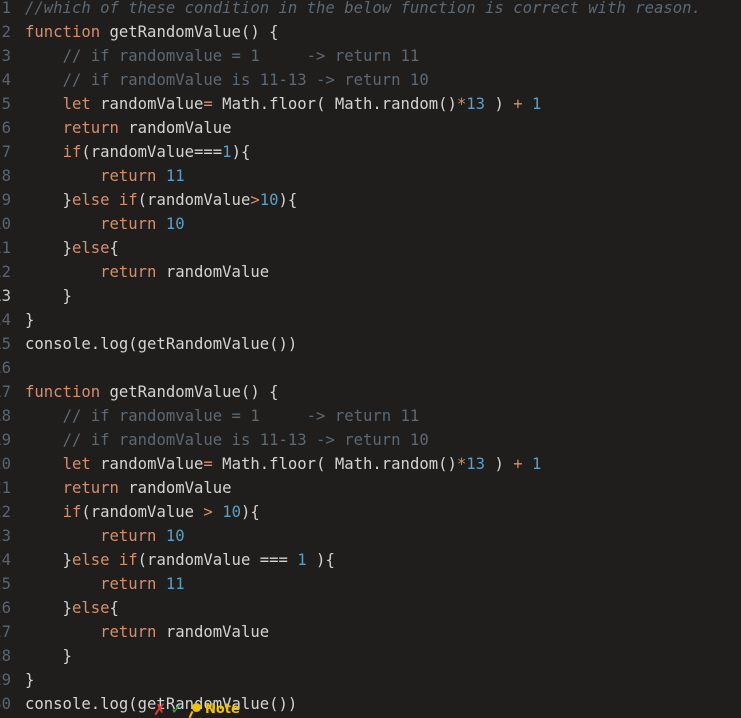 This screenshot has height=718, width=741. Describe the element at coordinates (176, 709) in the screenshot. I see `accept-icon: ✓` at that location.